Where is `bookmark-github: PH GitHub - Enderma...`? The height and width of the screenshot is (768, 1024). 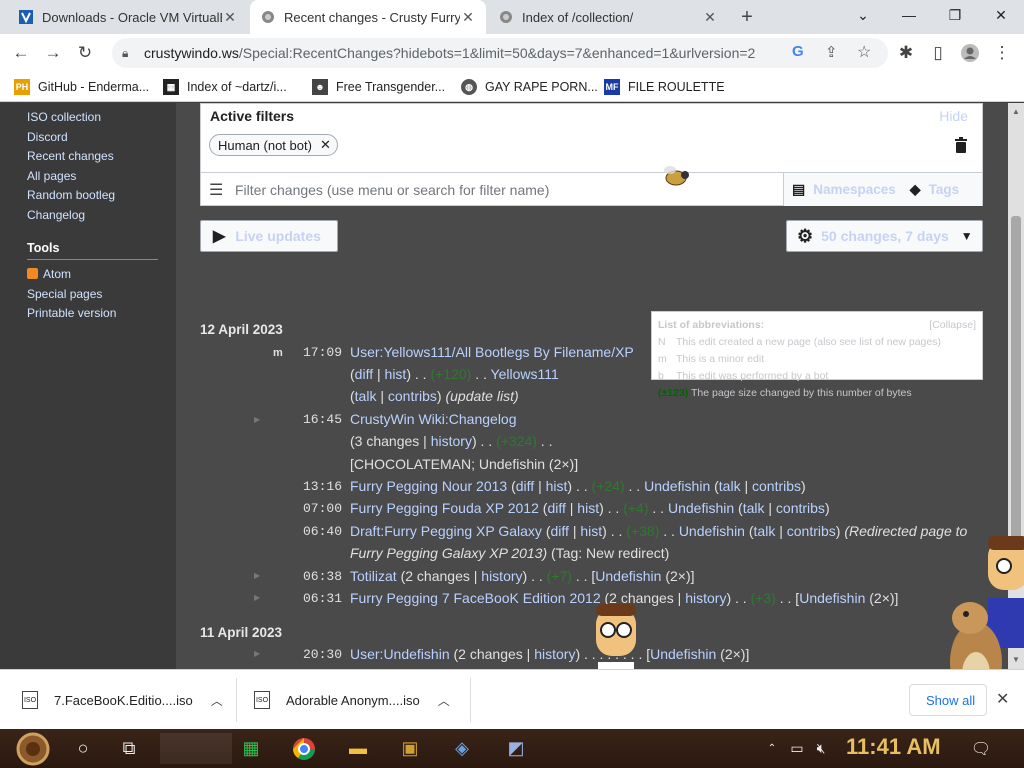
bookmark-github: PH GitHub - Enderma... is located at coordinates (81, 87).